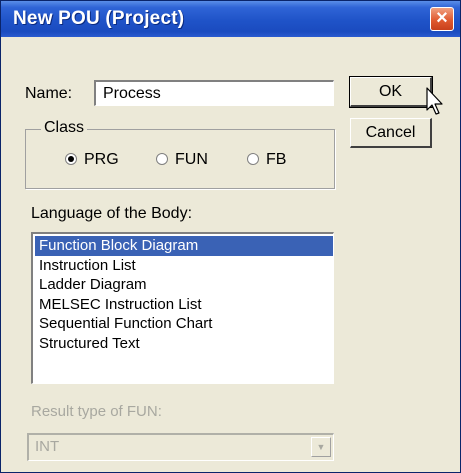  Describe the element at coordinates (47, 446) in the screenshot. I see `result-type-value: INT` at that location.